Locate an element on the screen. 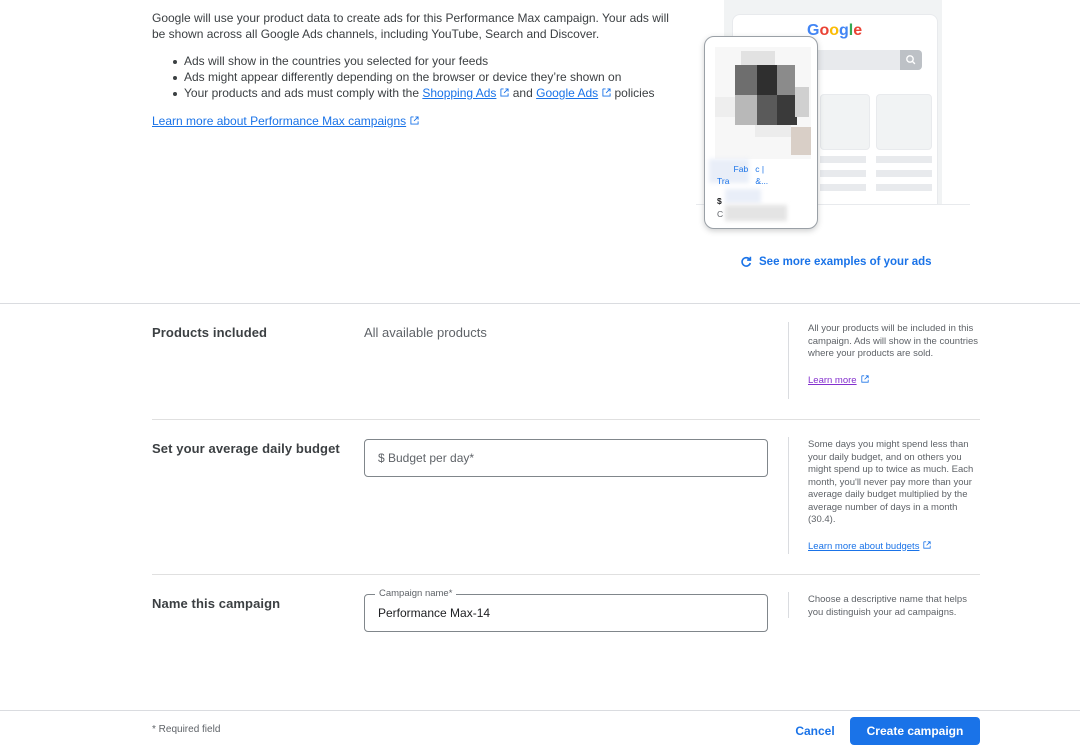 This screenshot has height=748, width=1080. mock-search-button is located at coordinates (911, 60).